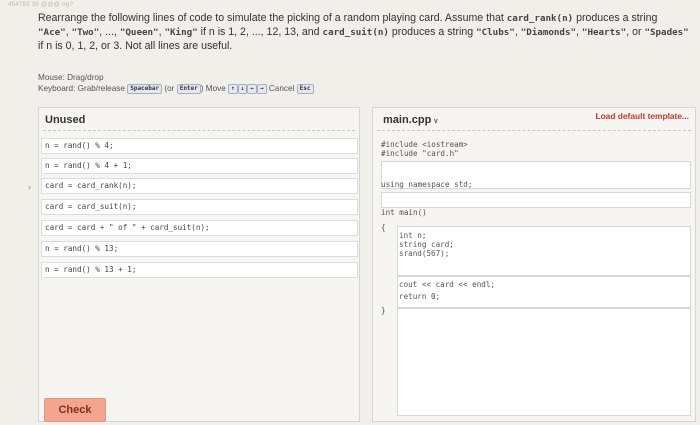 The width and height of the screenshot is (700, 425). Describe the element at coordinates (383, 310) in the screenshot. I see `code-line: }` at that location.